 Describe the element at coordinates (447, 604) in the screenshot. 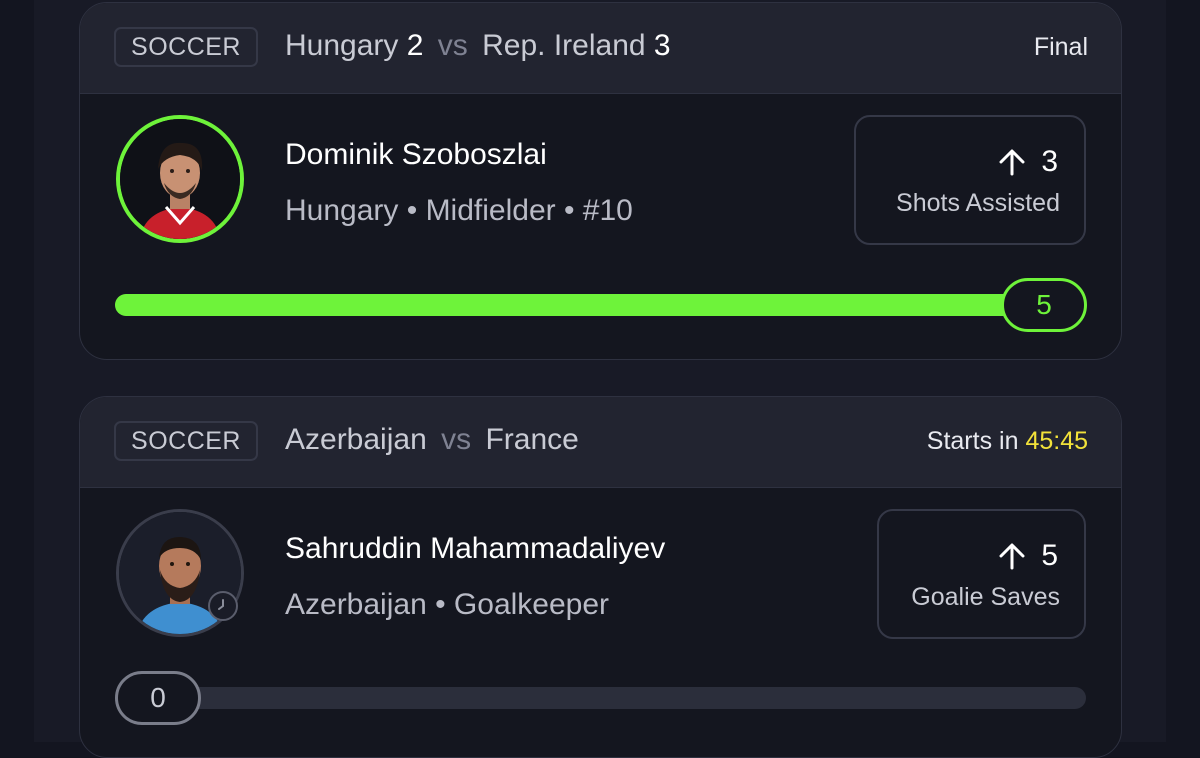

I see `player-meta: Azerbaijan • Goalkeeper` at that location.